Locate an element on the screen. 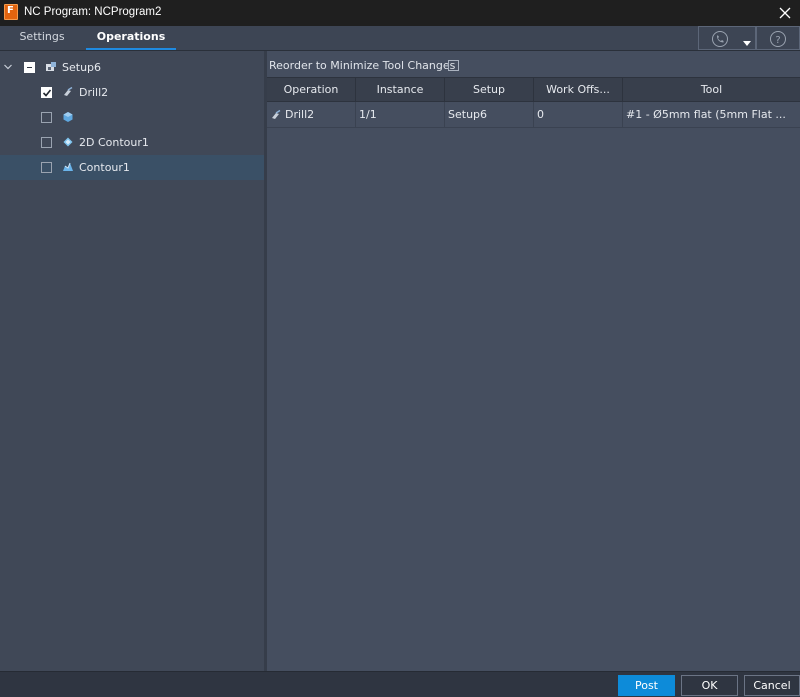  dropdown-caret-icon is located at coordinates (747, 43).